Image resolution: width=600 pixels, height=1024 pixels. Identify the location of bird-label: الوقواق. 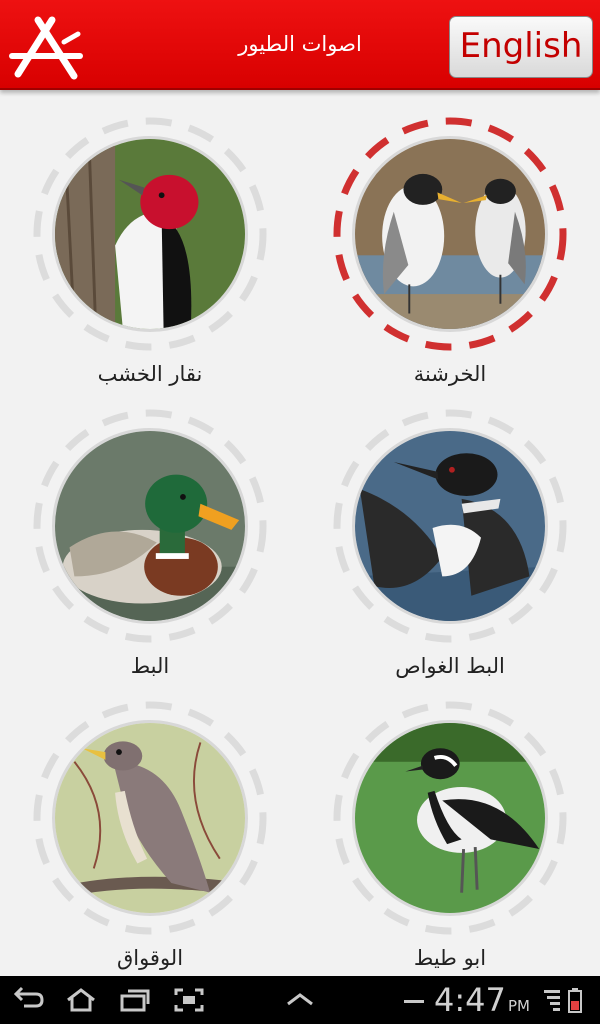
(150, 958).